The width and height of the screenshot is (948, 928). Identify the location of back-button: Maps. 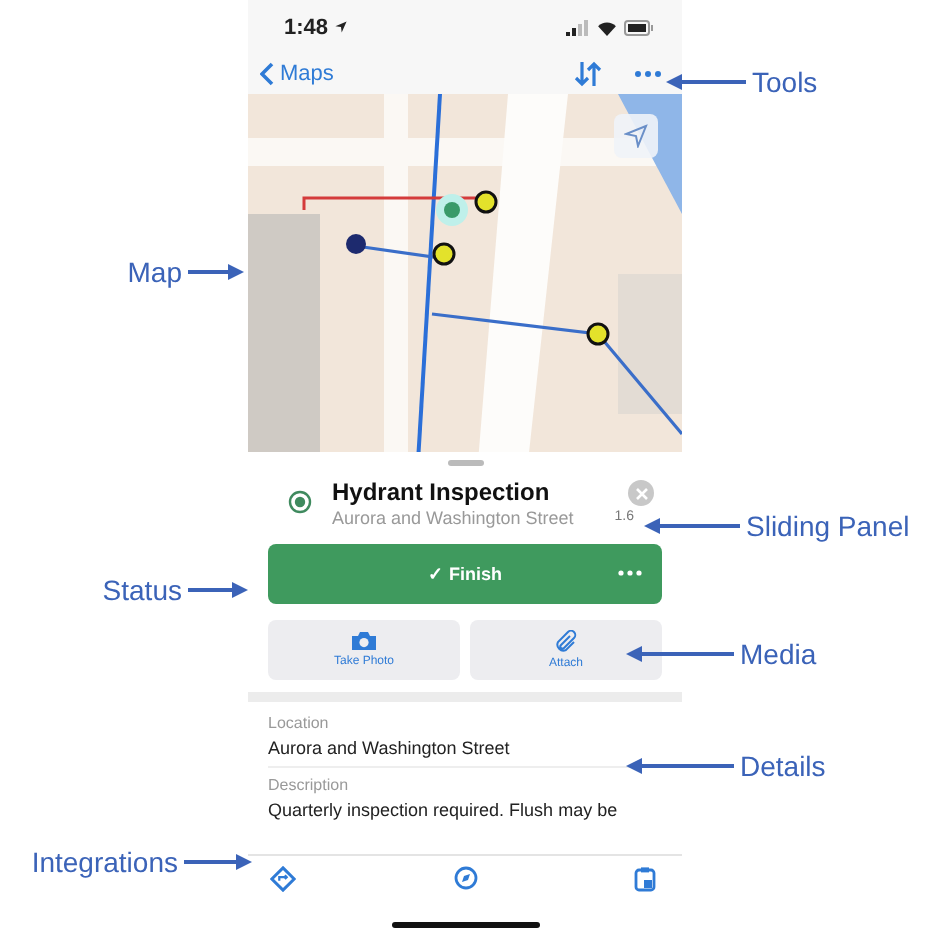
(297, 73).